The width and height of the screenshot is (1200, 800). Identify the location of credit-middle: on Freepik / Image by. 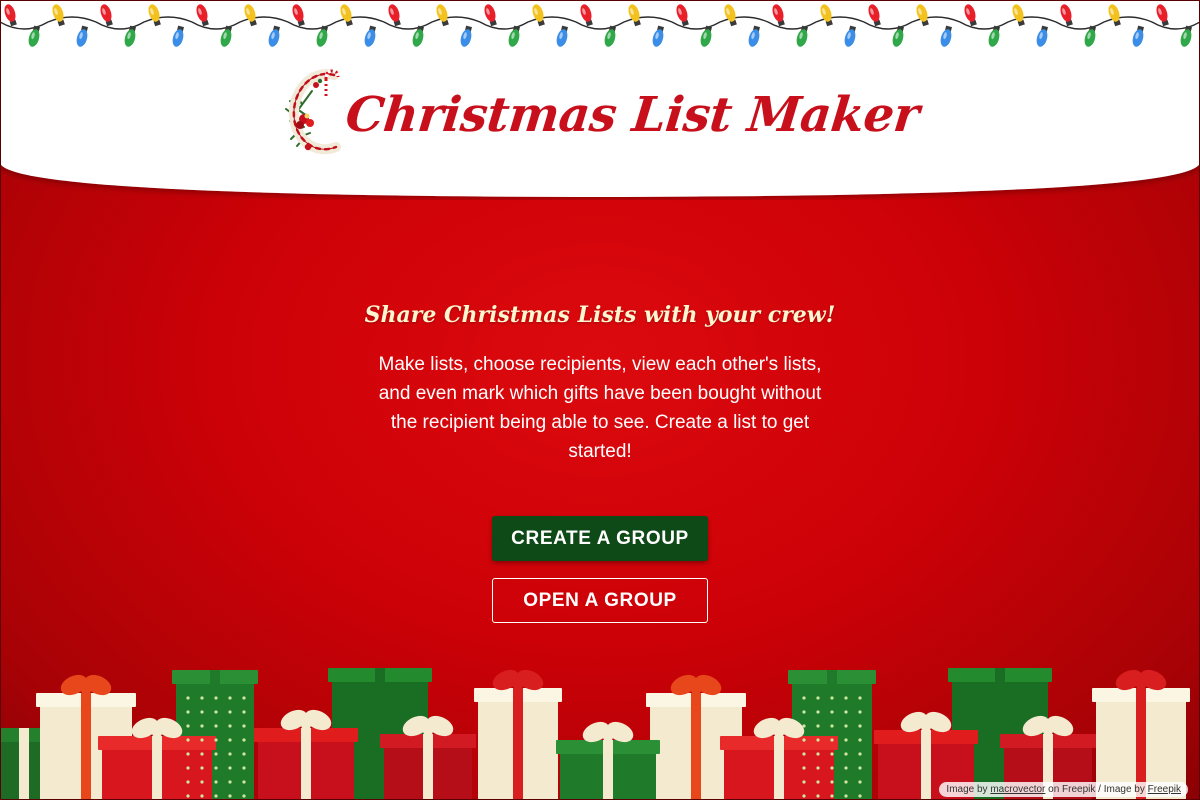
(1096, 789).